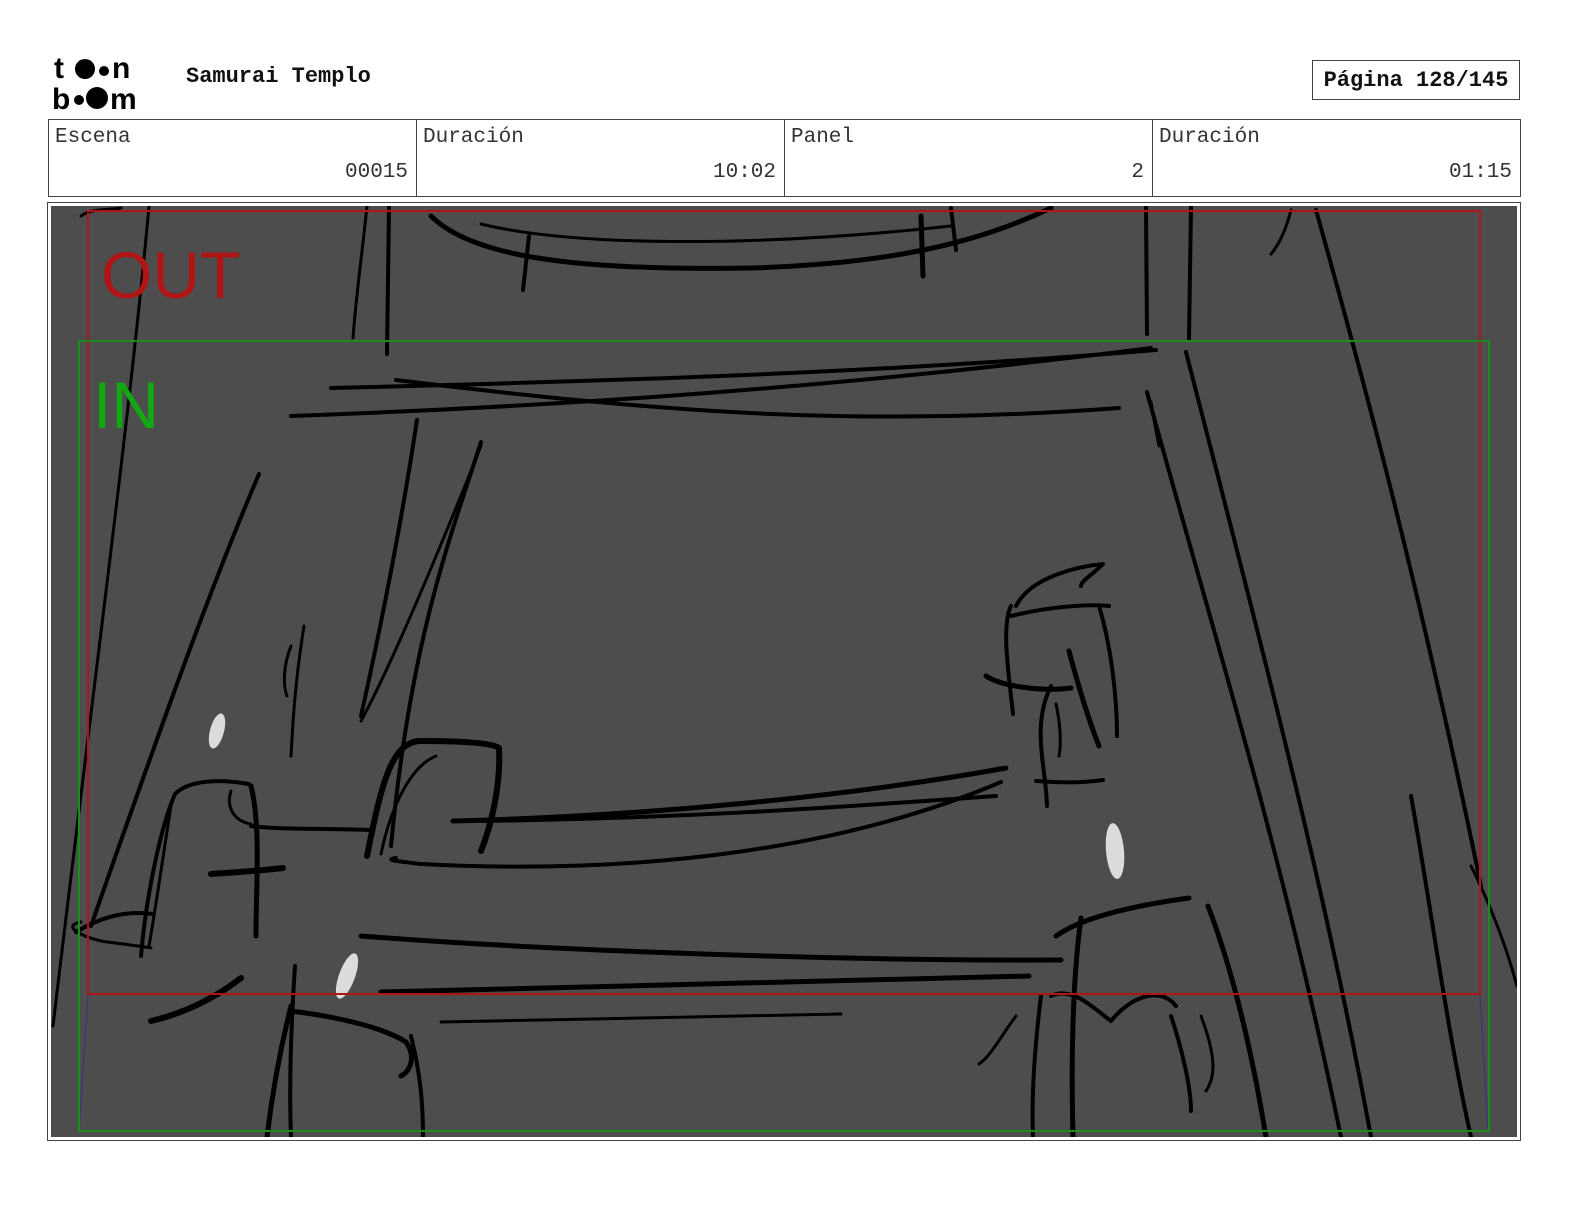  What do you see at coordinates (93, 137) in the screenshot?
I see `scene-label: Escena` at bounding box center [93, 137].